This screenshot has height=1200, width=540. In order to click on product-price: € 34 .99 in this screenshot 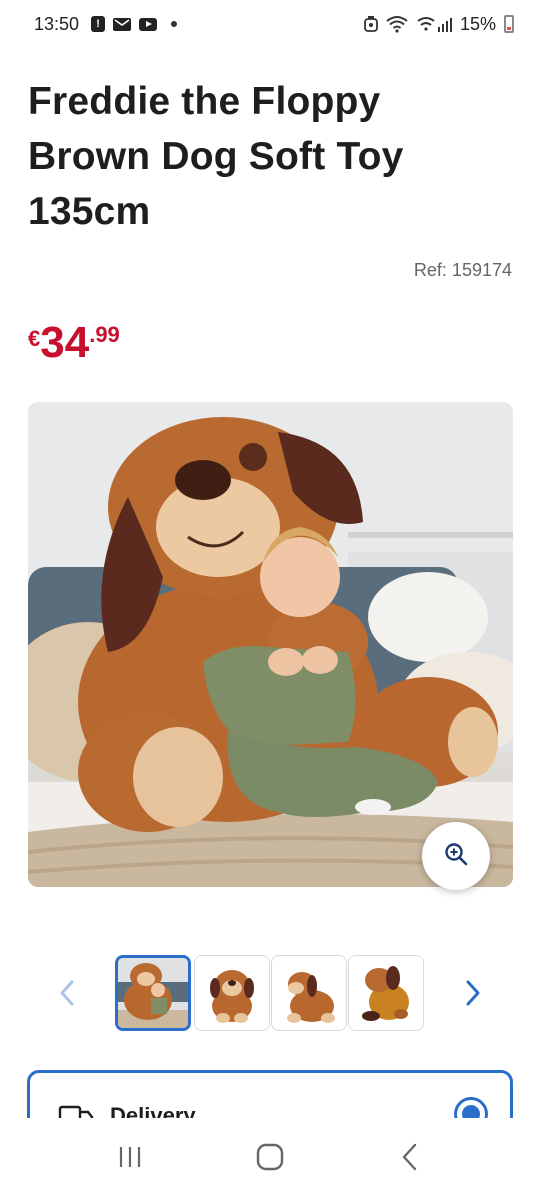, I will do `click(74, 343)`.